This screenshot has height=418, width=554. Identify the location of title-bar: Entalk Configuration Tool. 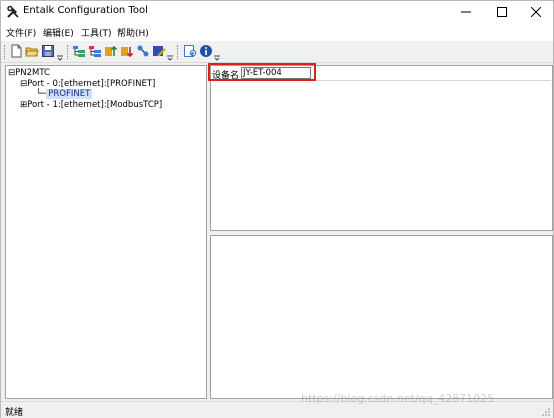
(277, 12).